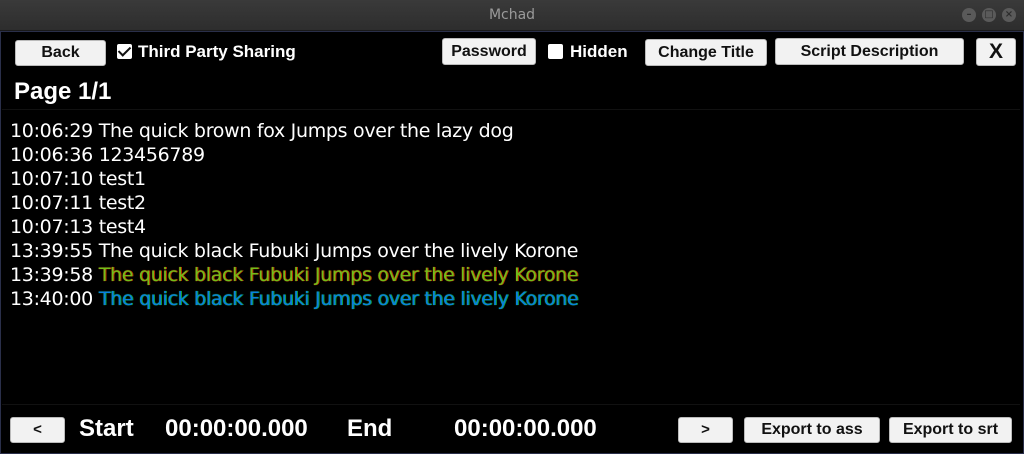 This screenshot has width=1024, height=454. What do you see at coordinates (51, 155) in the screenshot?
I see `entry-timestamp: 10:06:36` at bounding box center [51, 155].